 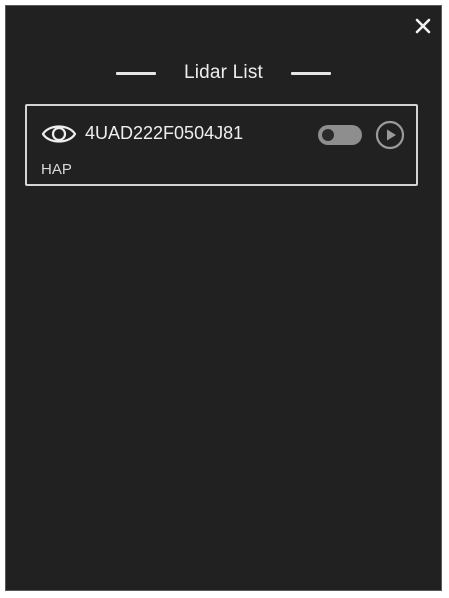 What do you see at coordinates (135, 73) in the screenshot?
I see `header-left-divider` at bounding box center [135, 73].